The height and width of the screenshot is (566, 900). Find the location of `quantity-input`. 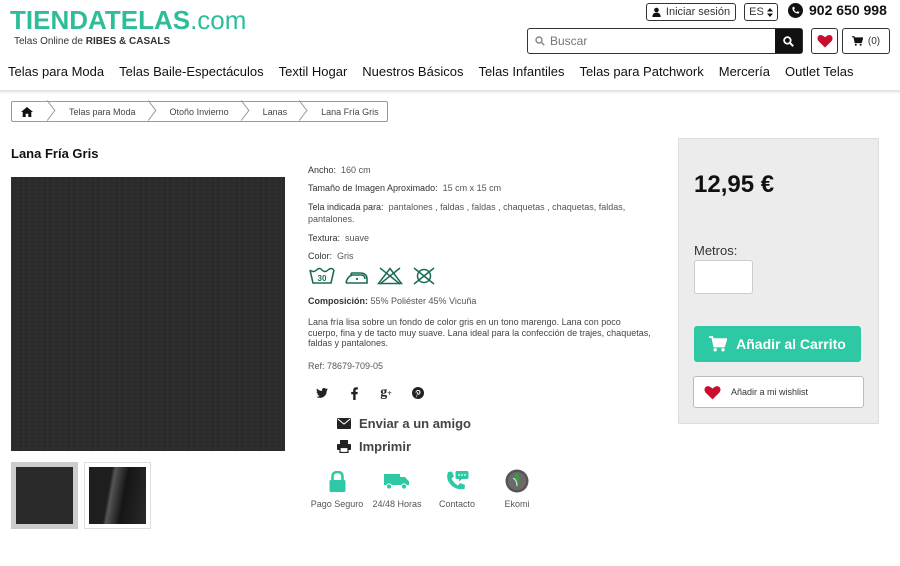

quantity-input is located at coordinates (723, 277).